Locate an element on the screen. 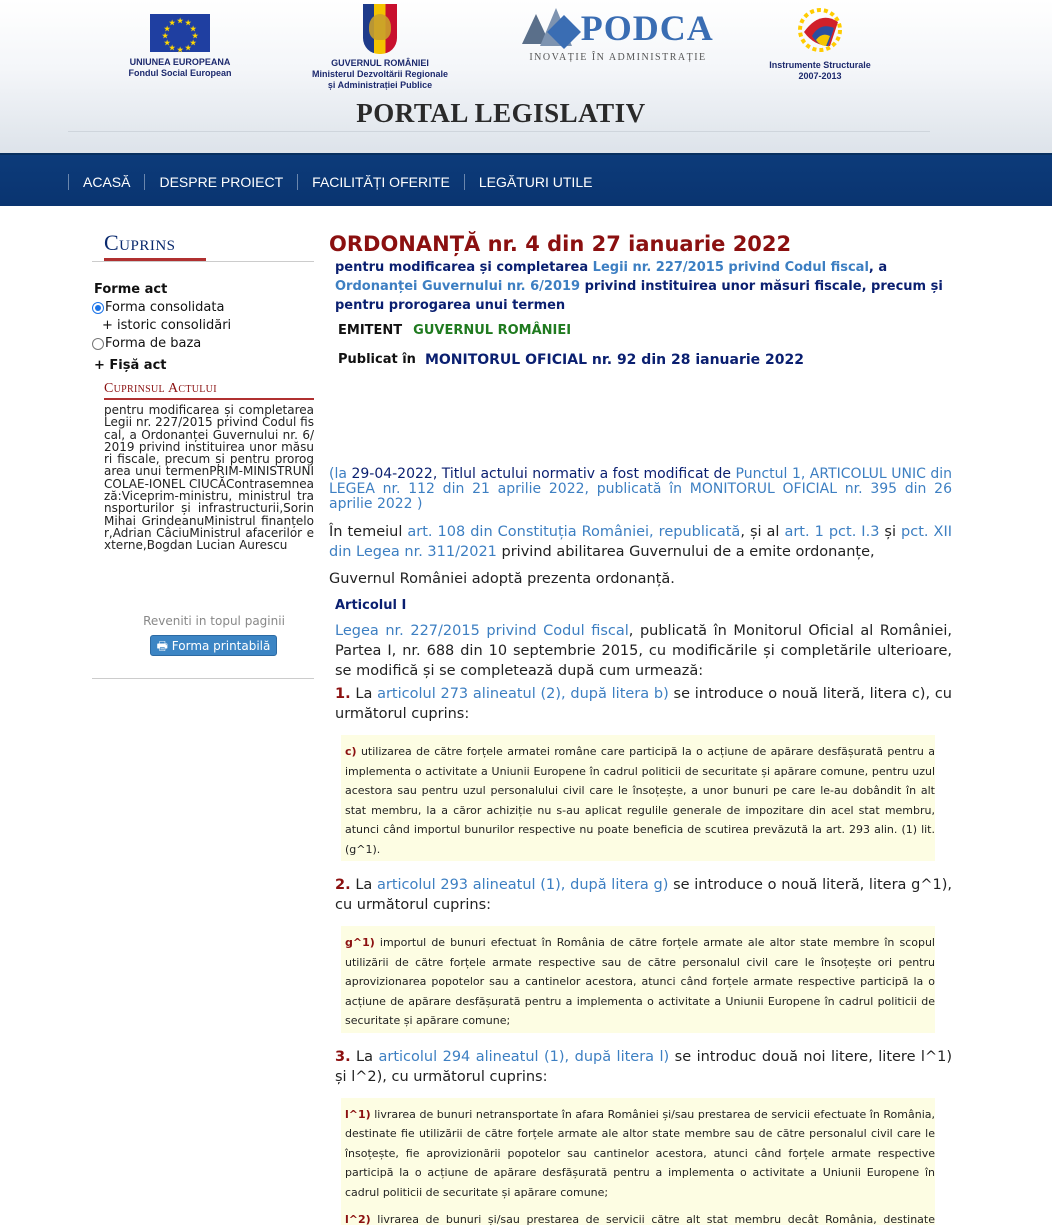 Image resolution: width=1052 pixels, height=1225 pixels. printer-icon: 🖶 is located at coordinates (162, 646).